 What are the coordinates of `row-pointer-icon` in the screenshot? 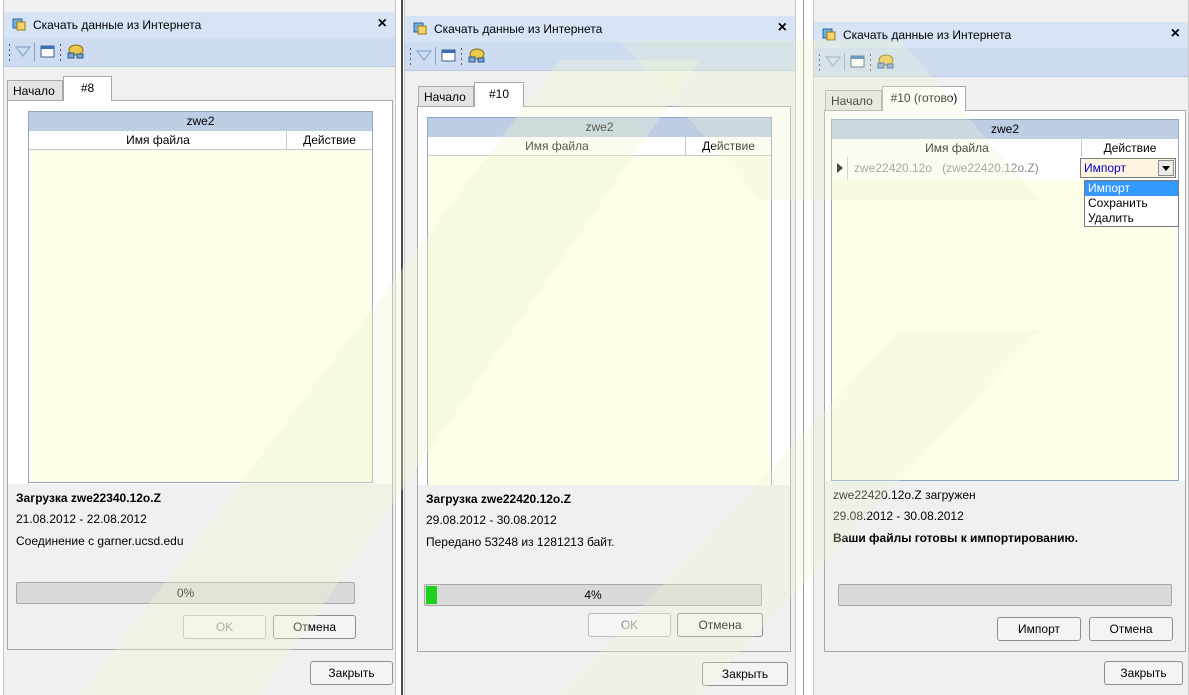 It's located at (840, 168).